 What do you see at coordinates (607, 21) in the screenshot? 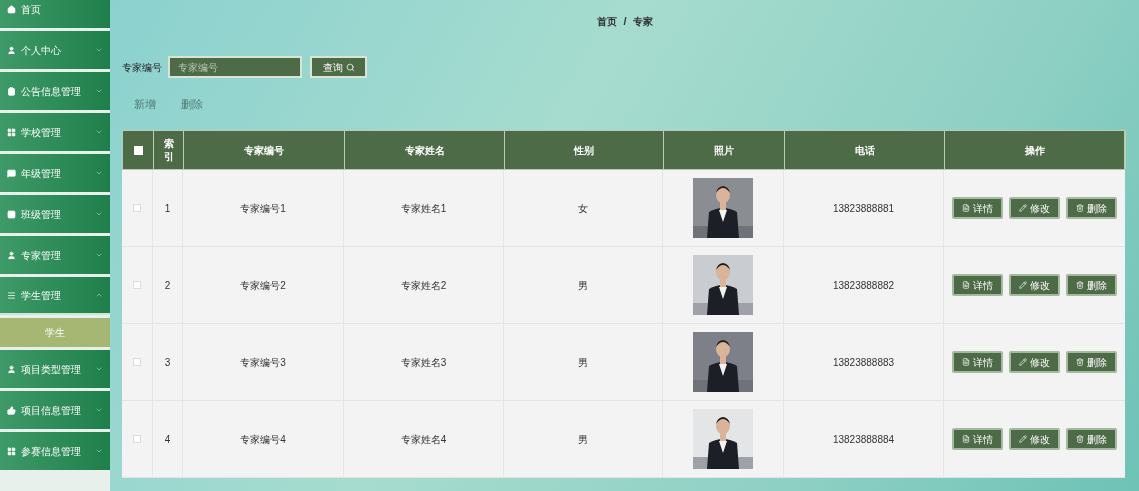
I see `breadcrumb-item: 首页` at bounding box center [607, 21].